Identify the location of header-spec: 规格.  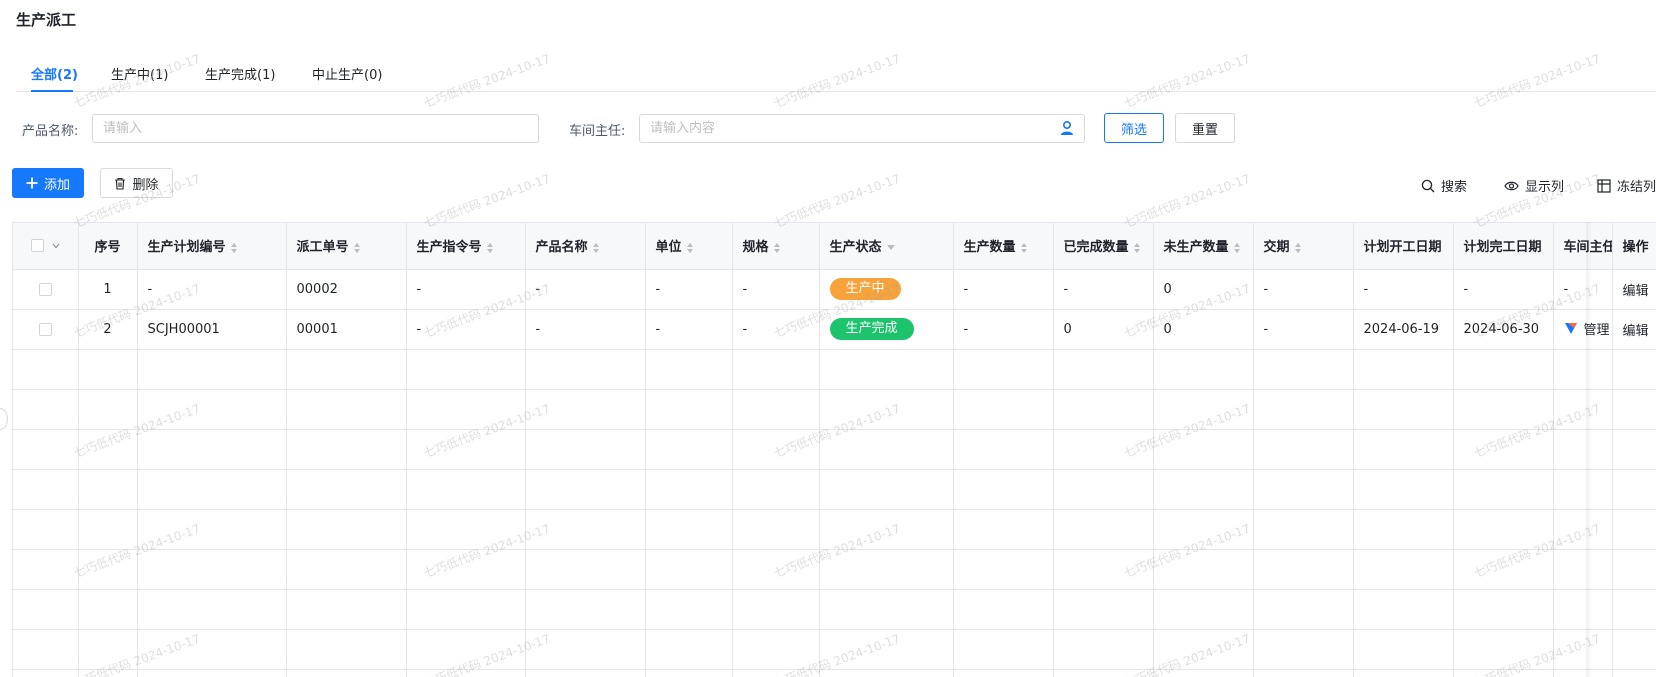
(776, 246).